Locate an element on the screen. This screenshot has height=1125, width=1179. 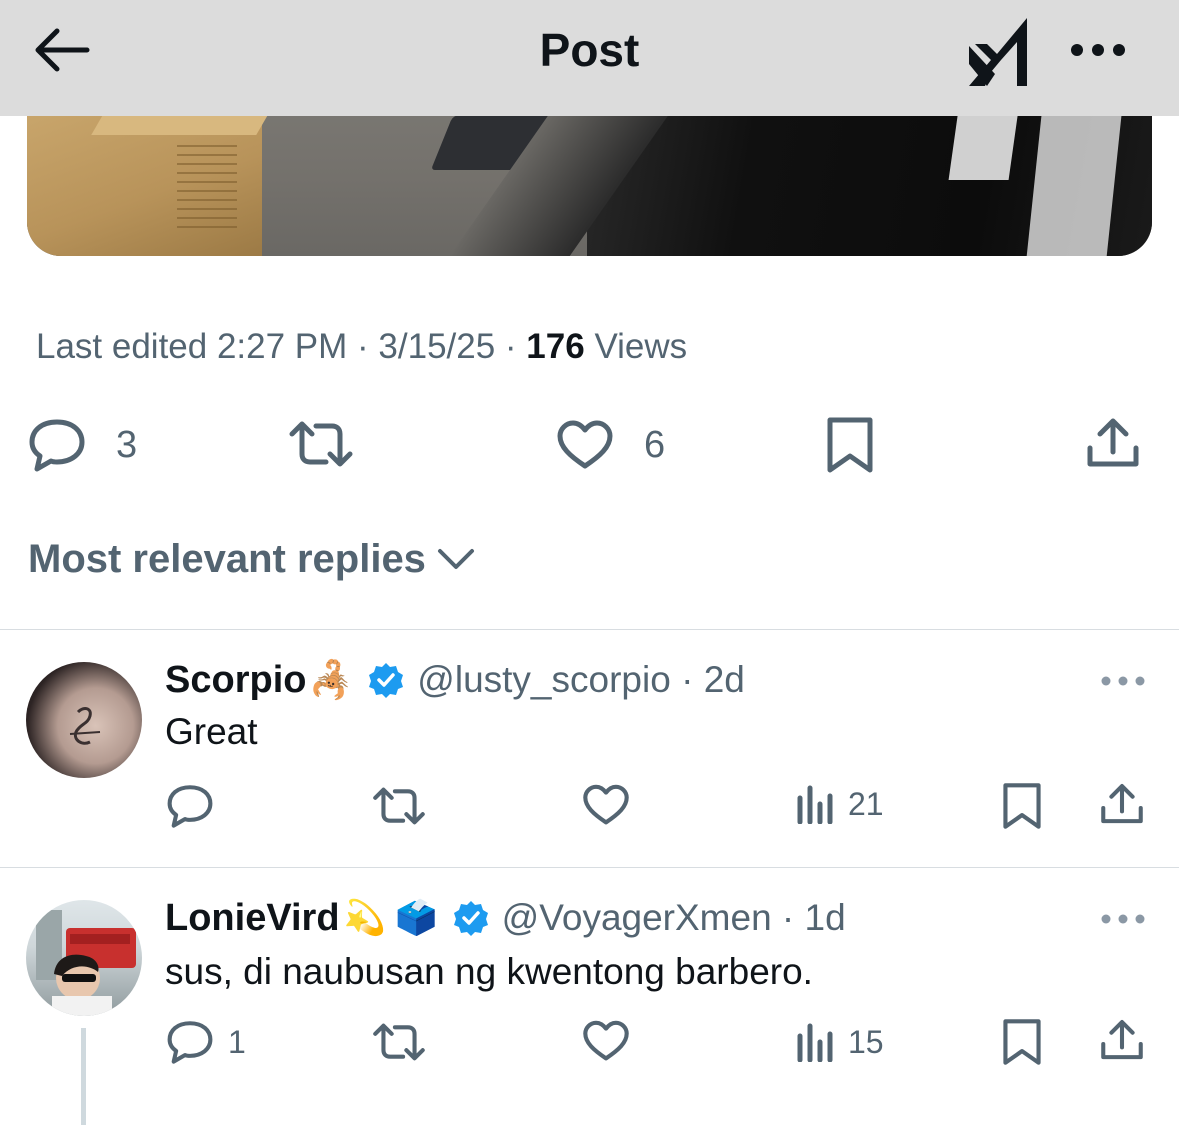
name-emojis: 💫 🗳️ is located at coordinates (390, 918).